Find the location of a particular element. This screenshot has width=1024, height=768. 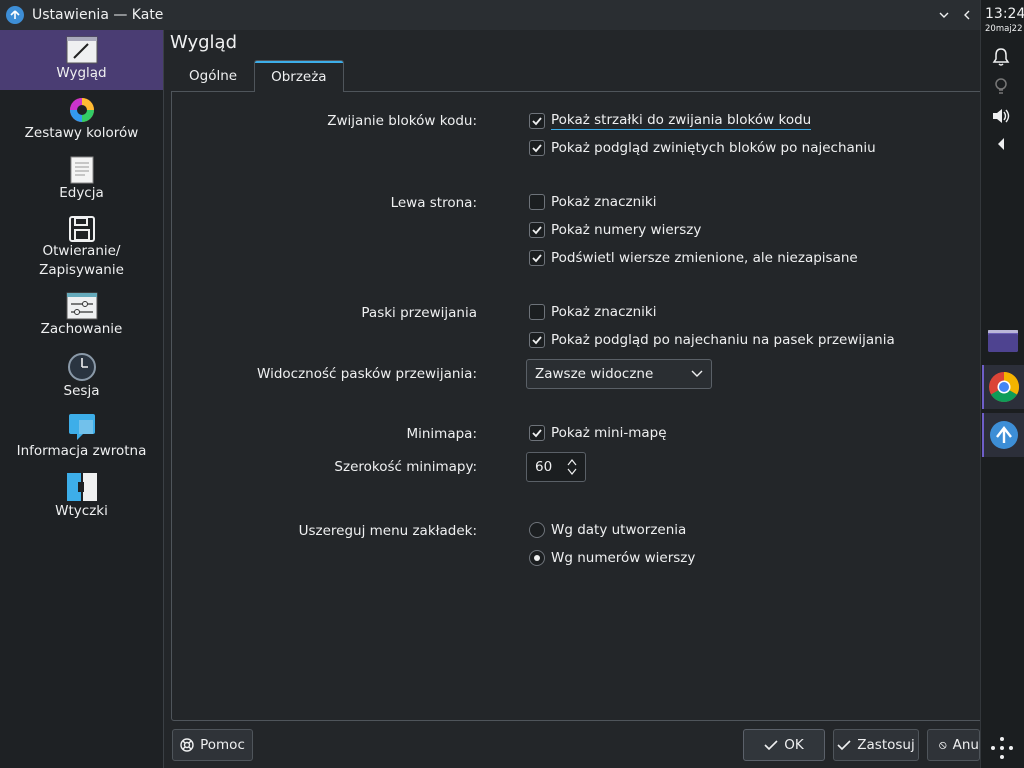

scrollbar-preview-checkbox is located at coordinates (537, 340).